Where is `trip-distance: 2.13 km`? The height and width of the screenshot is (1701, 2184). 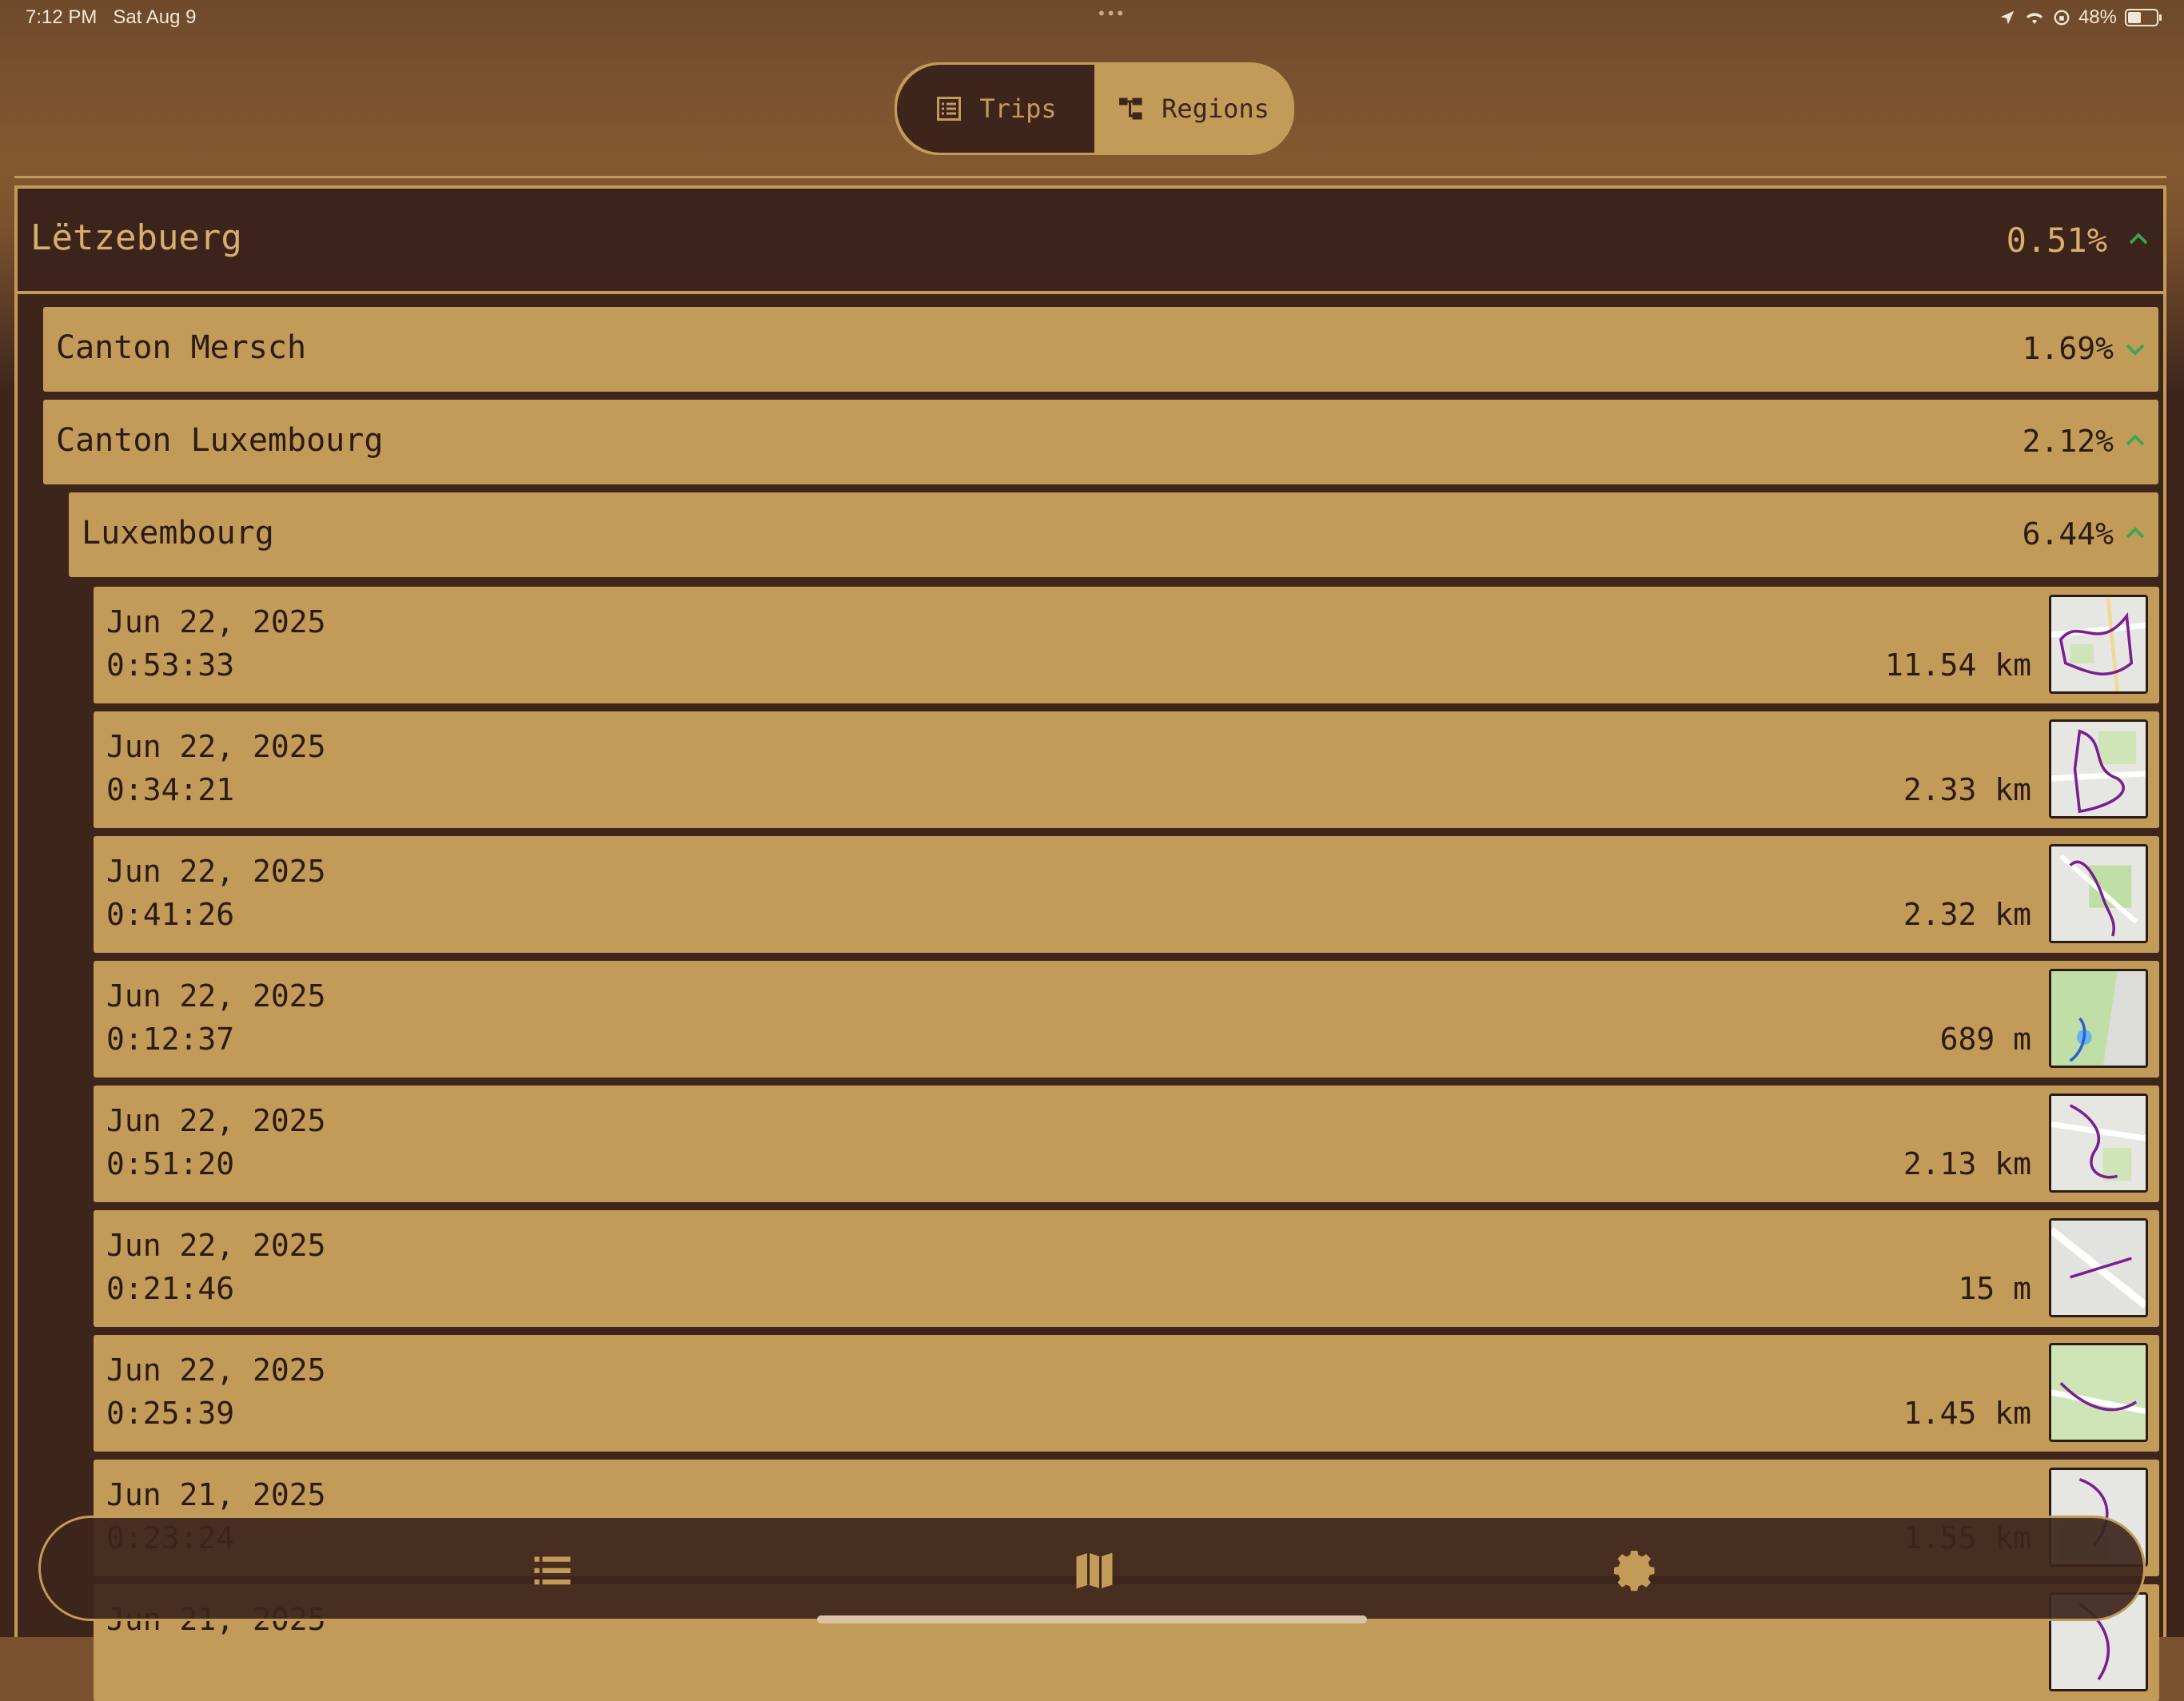 trip-distance: 2.13 km is located at coordinates (1967, 1163).